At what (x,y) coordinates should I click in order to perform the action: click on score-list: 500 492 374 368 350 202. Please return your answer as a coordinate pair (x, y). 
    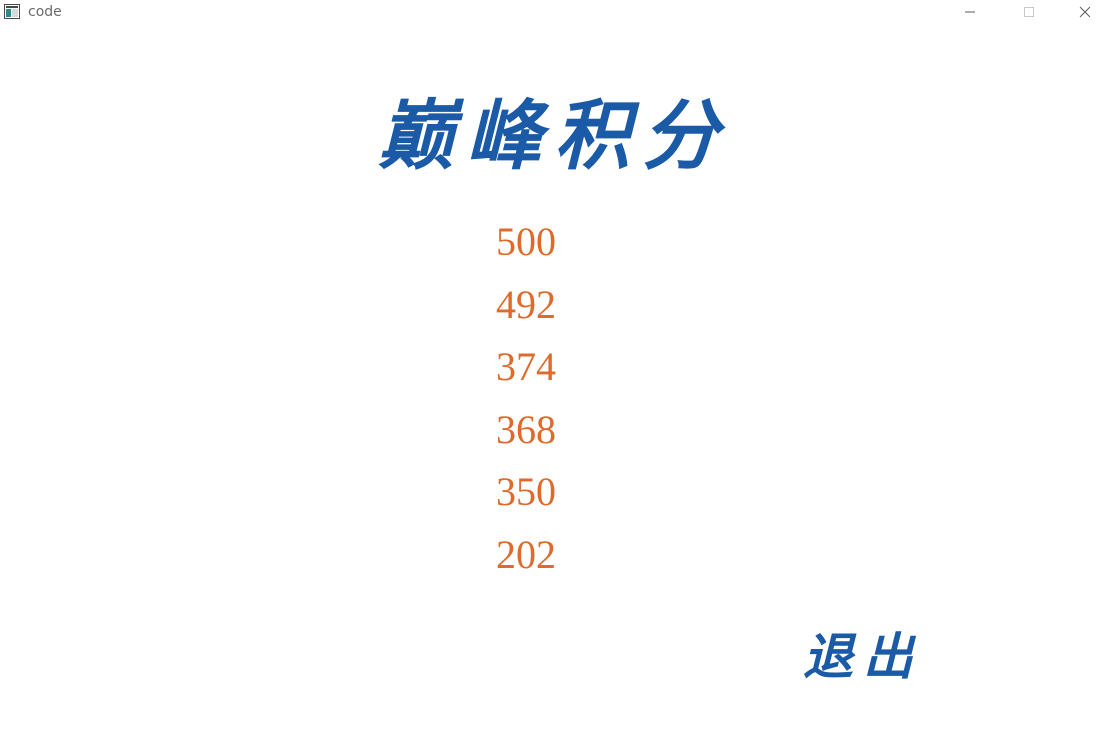
    Looking at the image, I should click on (526, 401).